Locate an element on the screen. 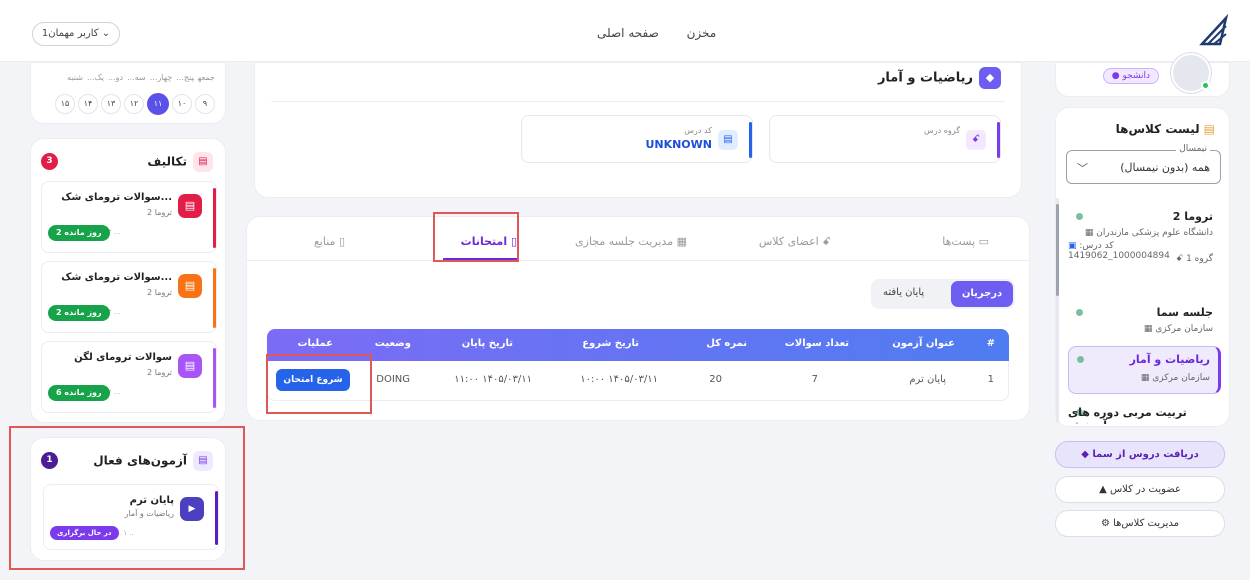 The image size is (1250, 580). role-badge: ● دانشجو is located at coordinates (1130, 76).